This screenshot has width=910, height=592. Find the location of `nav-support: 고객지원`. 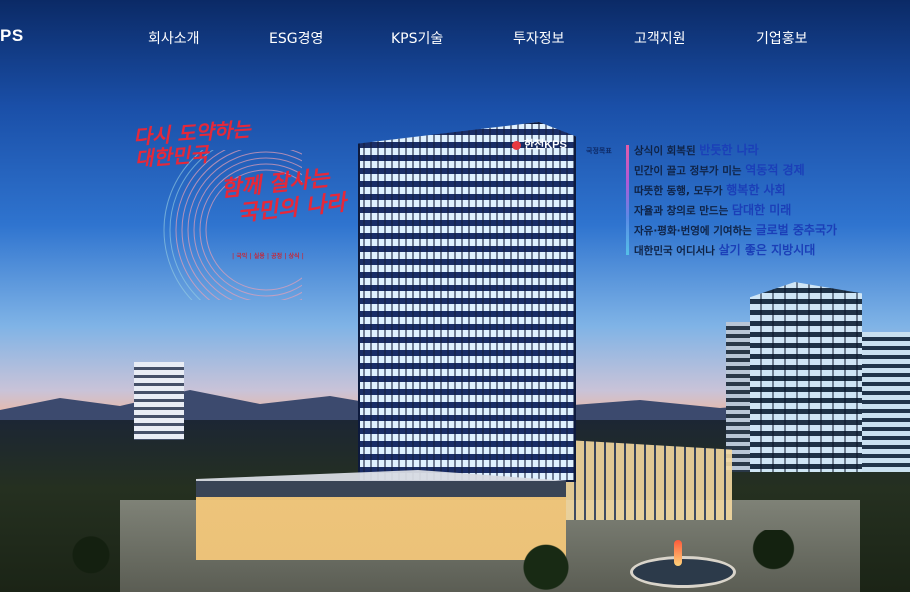

nav-support: 고객지원 is located at coordinates (660, 38).